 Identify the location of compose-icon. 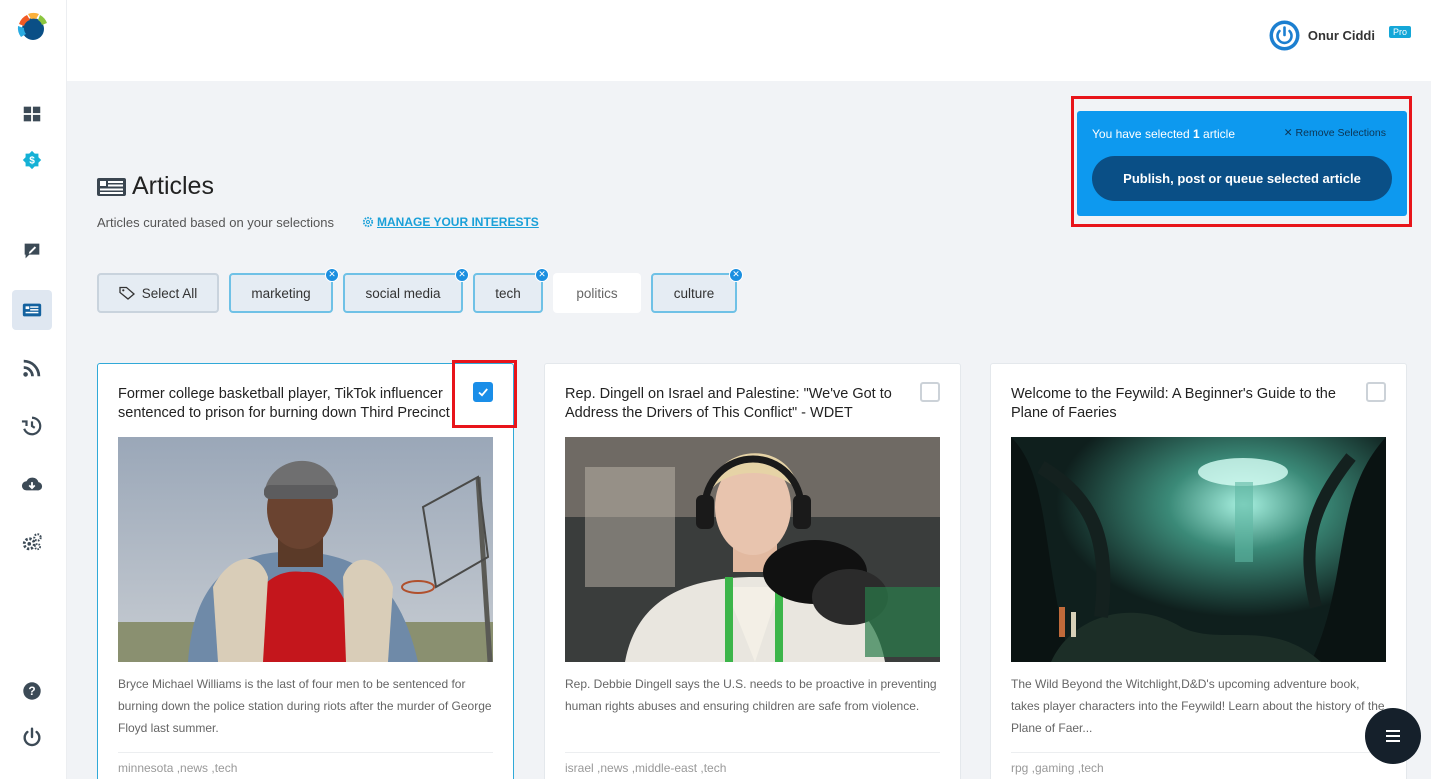
(32, 251).